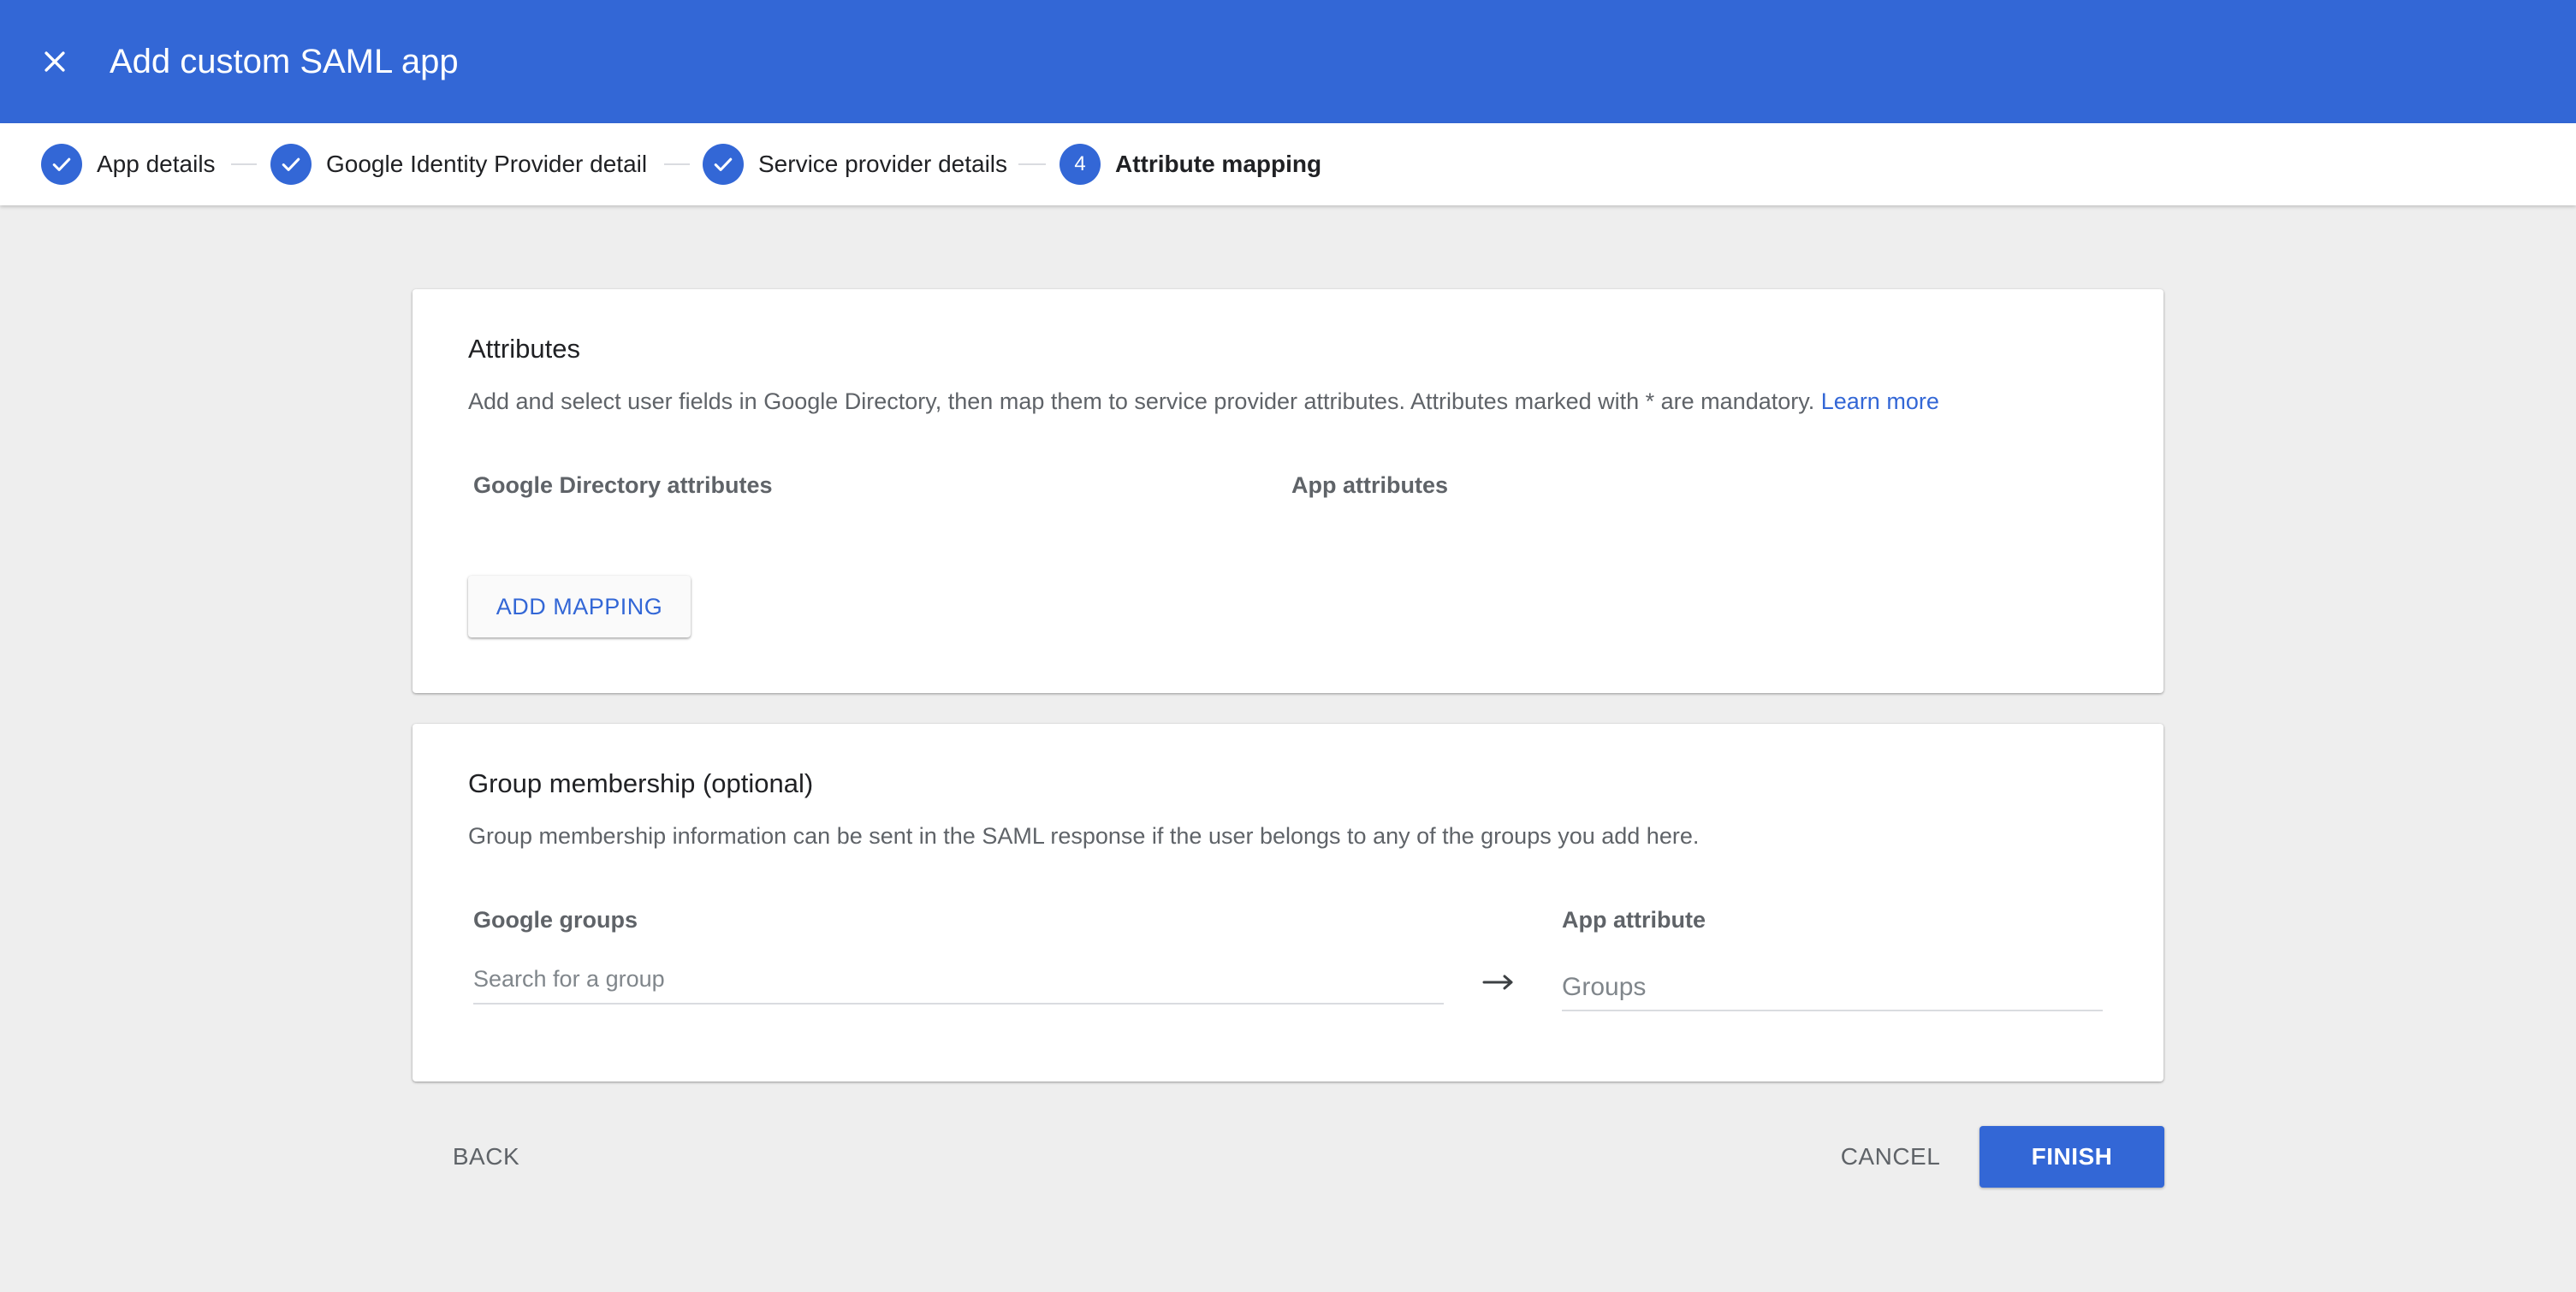  Describe the element at coordinates (486, 164) in the screenshot. I see `step-label: Google Identity Provider details` at that location.